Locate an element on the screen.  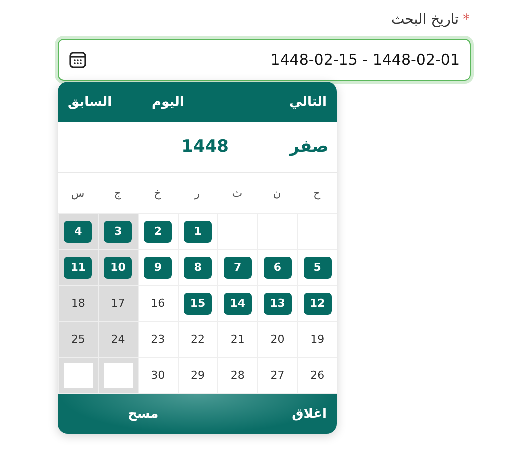
day-cell: 20 is located at coordinates (278, 339).